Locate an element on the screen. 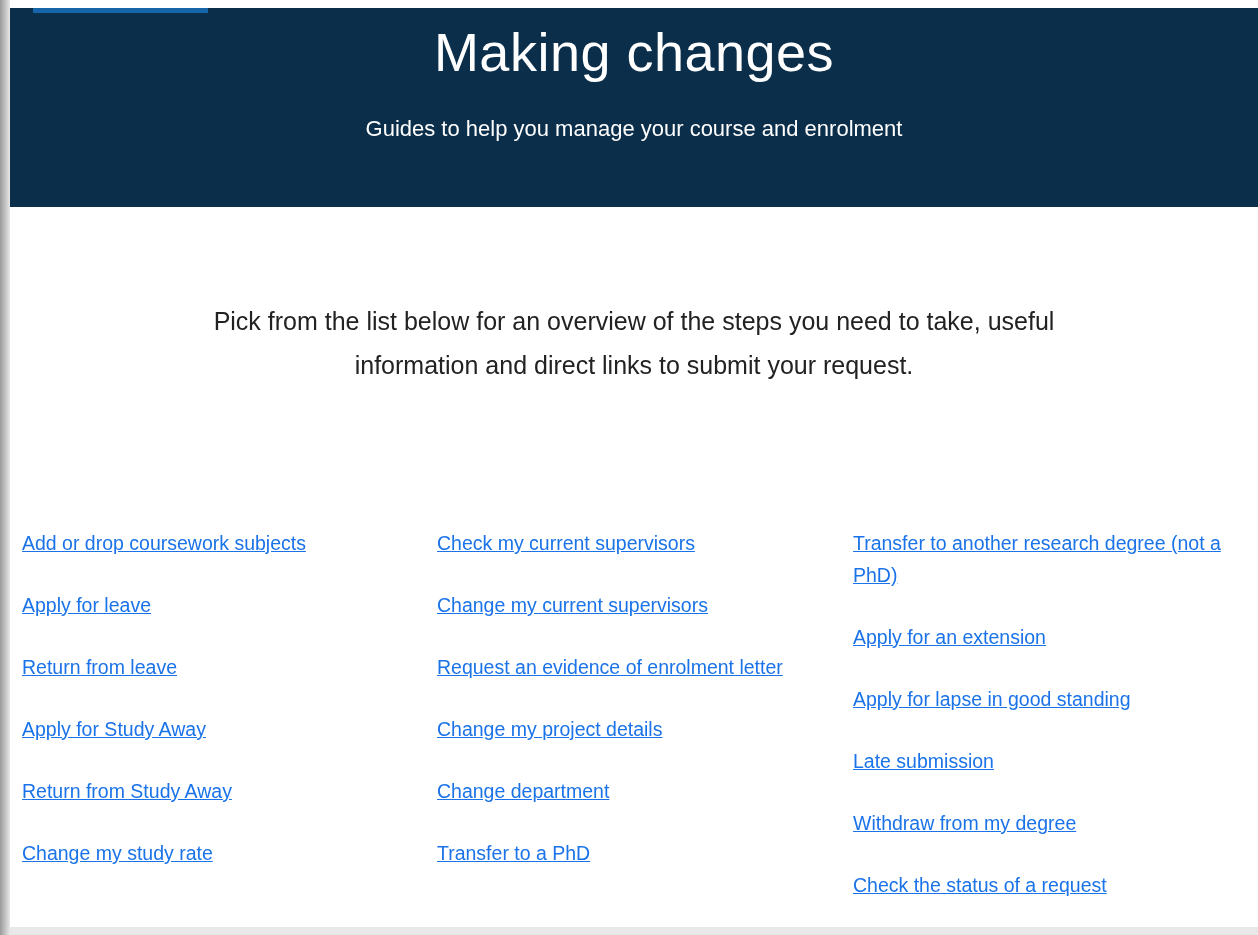 The height and width of the screenshot is (935, 1258). guide-link: Check the status of a request is located at coordinates (980, 885).